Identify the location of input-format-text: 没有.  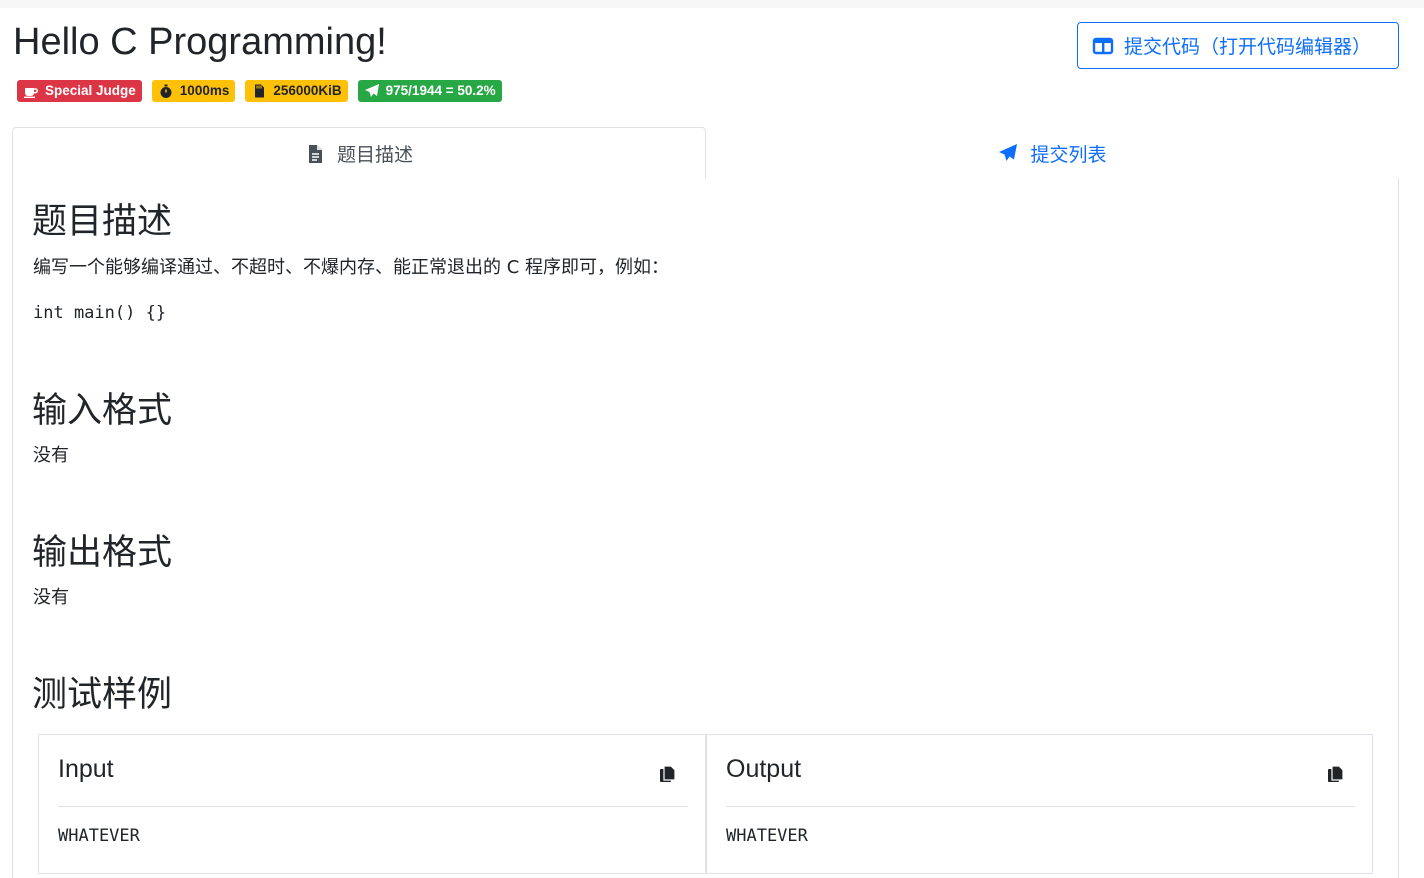
(51, 455).